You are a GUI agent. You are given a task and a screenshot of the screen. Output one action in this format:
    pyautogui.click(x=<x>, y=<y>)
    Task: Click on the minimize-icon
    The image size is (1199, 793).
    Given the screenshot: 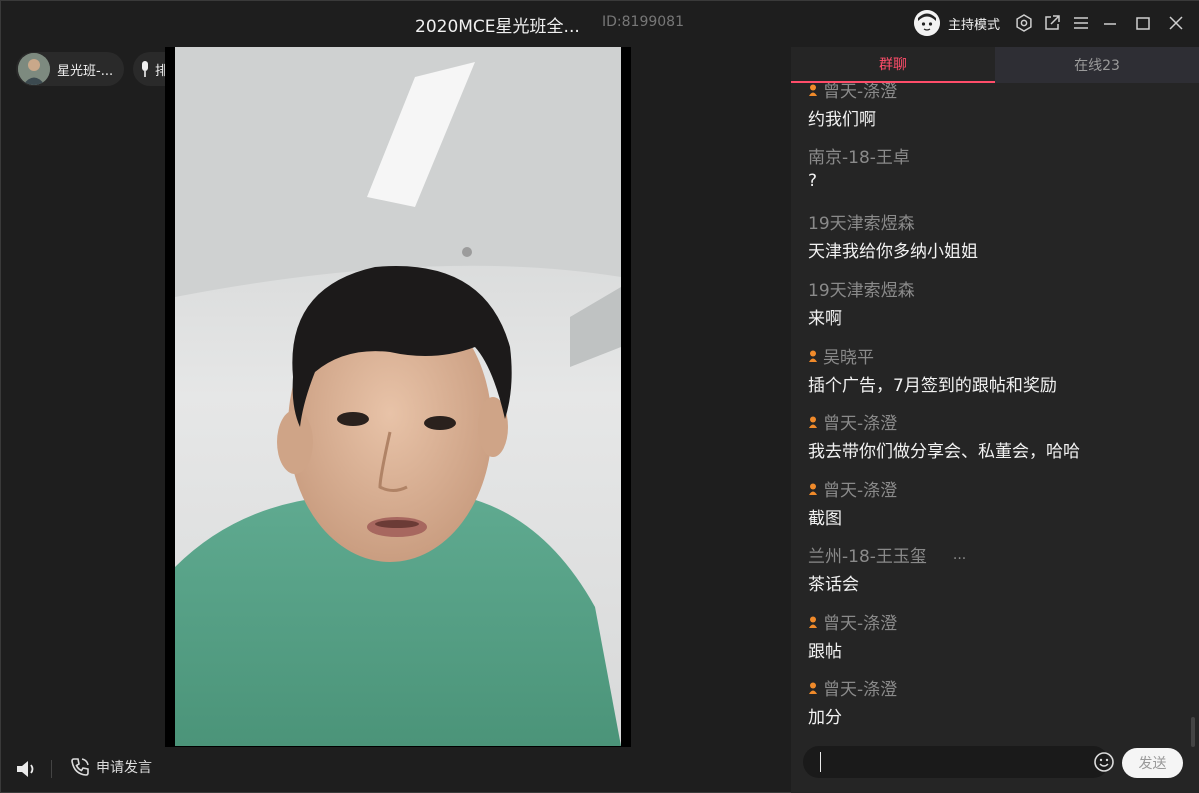 What is the action you would take?
    pyautogui.click(x=1110, y=23)
    